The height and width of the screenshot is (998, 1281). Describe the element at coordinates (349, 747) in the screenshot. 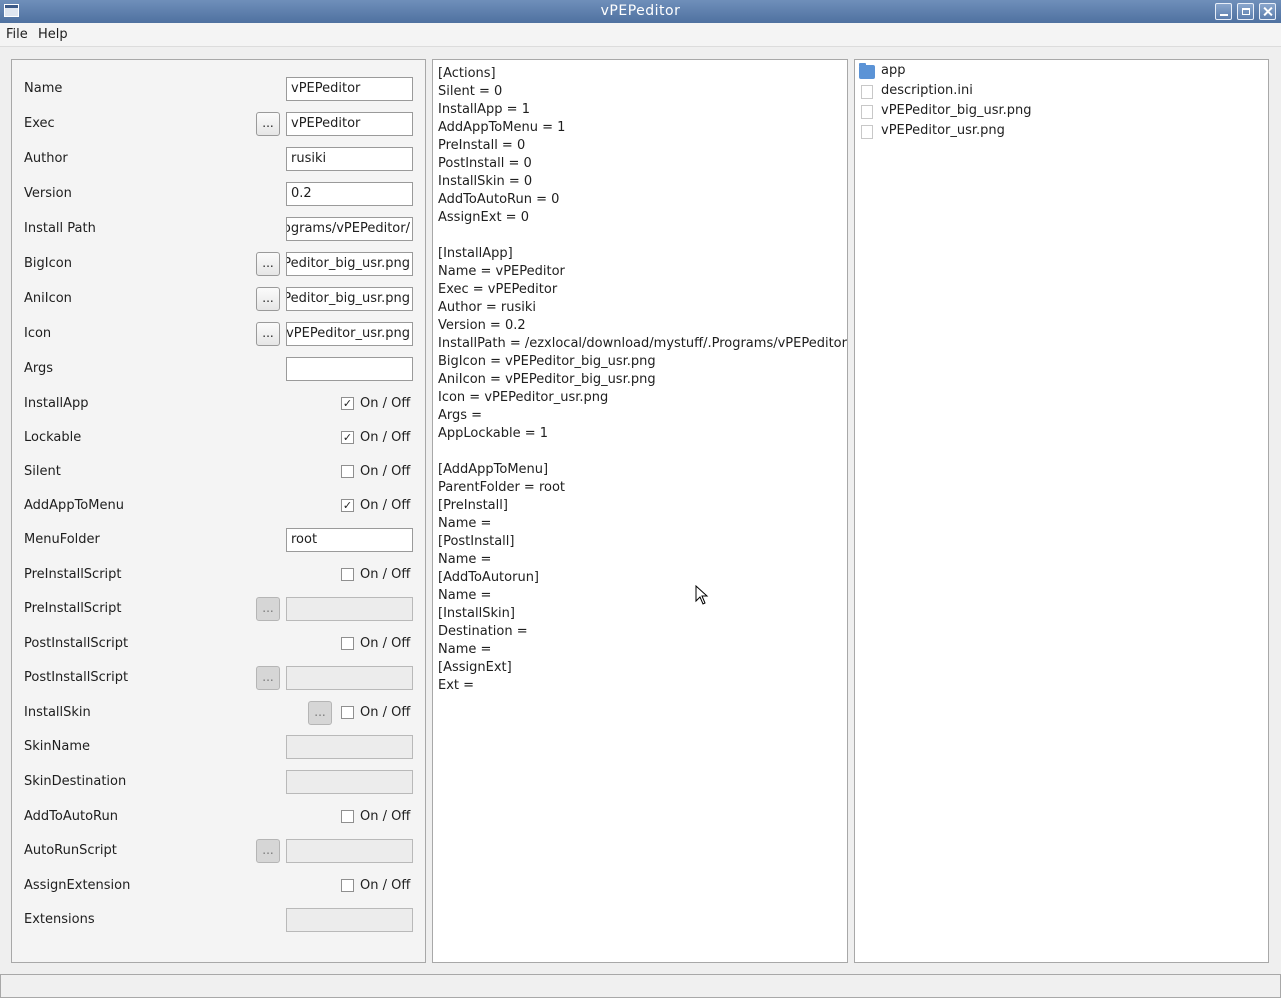

I see `skin-name-field` at that location.